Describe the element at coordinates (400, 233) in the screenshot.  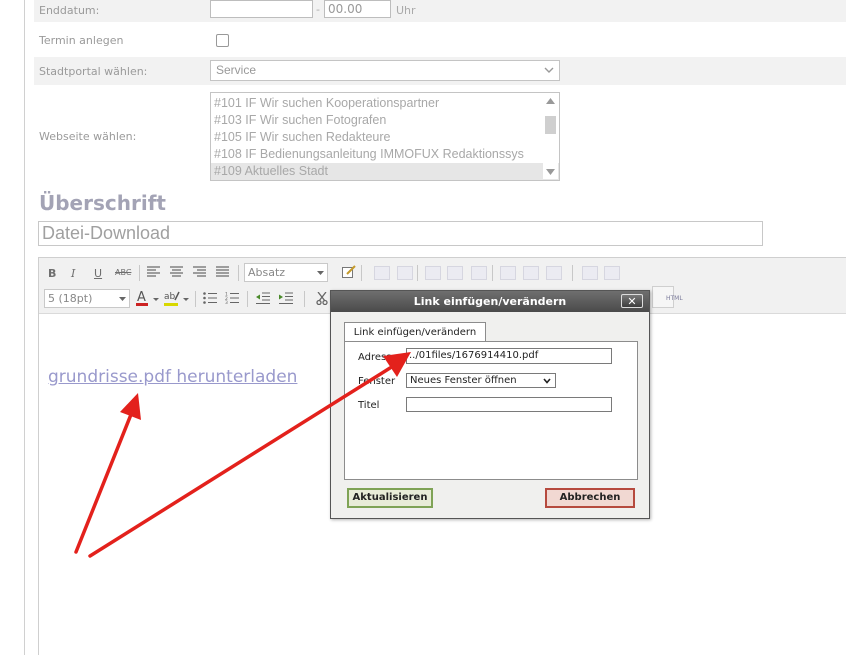
I see `title-input: Datei-Download` at that location.